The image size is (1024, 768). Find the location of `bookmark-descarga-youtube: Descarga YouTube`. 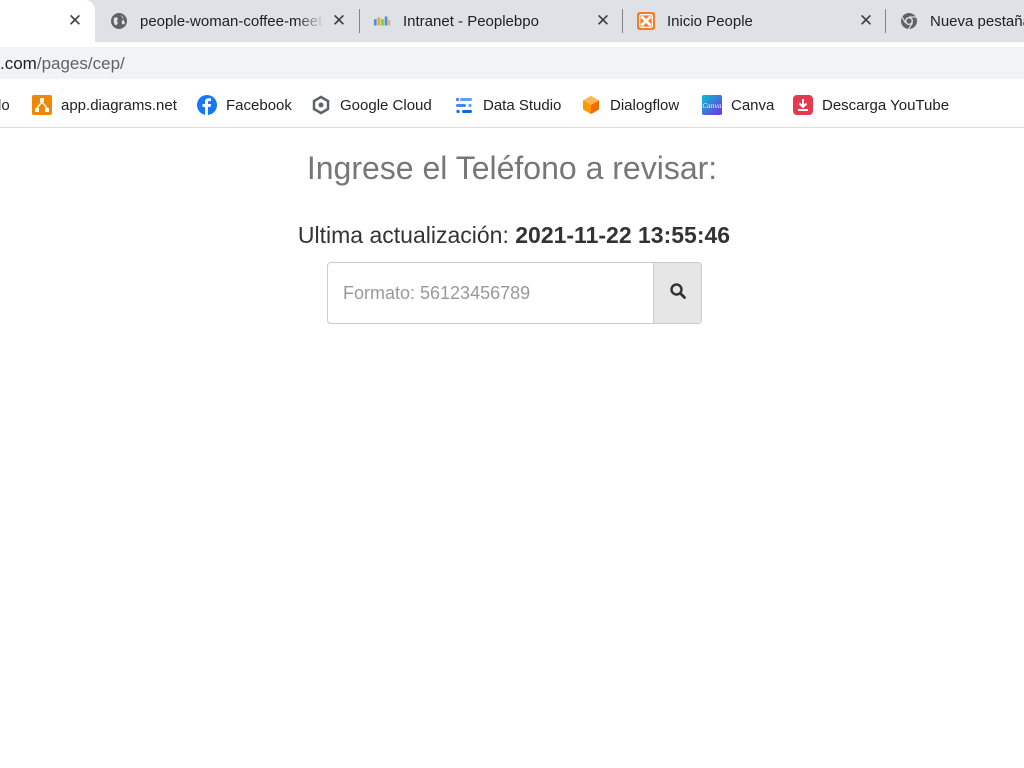

bookmark-descarga-youtube: Descarga YouTube is located at coordinates (871, 105).